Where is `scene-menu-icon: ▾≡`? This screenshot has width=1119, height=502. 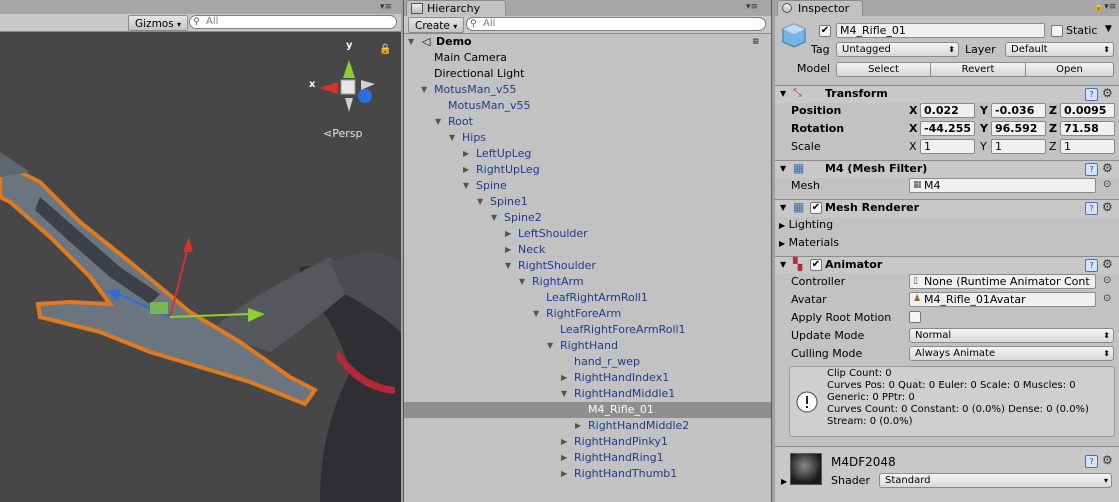 scene-menu-icon: ▾≡ is located at coordinates (386, 7).